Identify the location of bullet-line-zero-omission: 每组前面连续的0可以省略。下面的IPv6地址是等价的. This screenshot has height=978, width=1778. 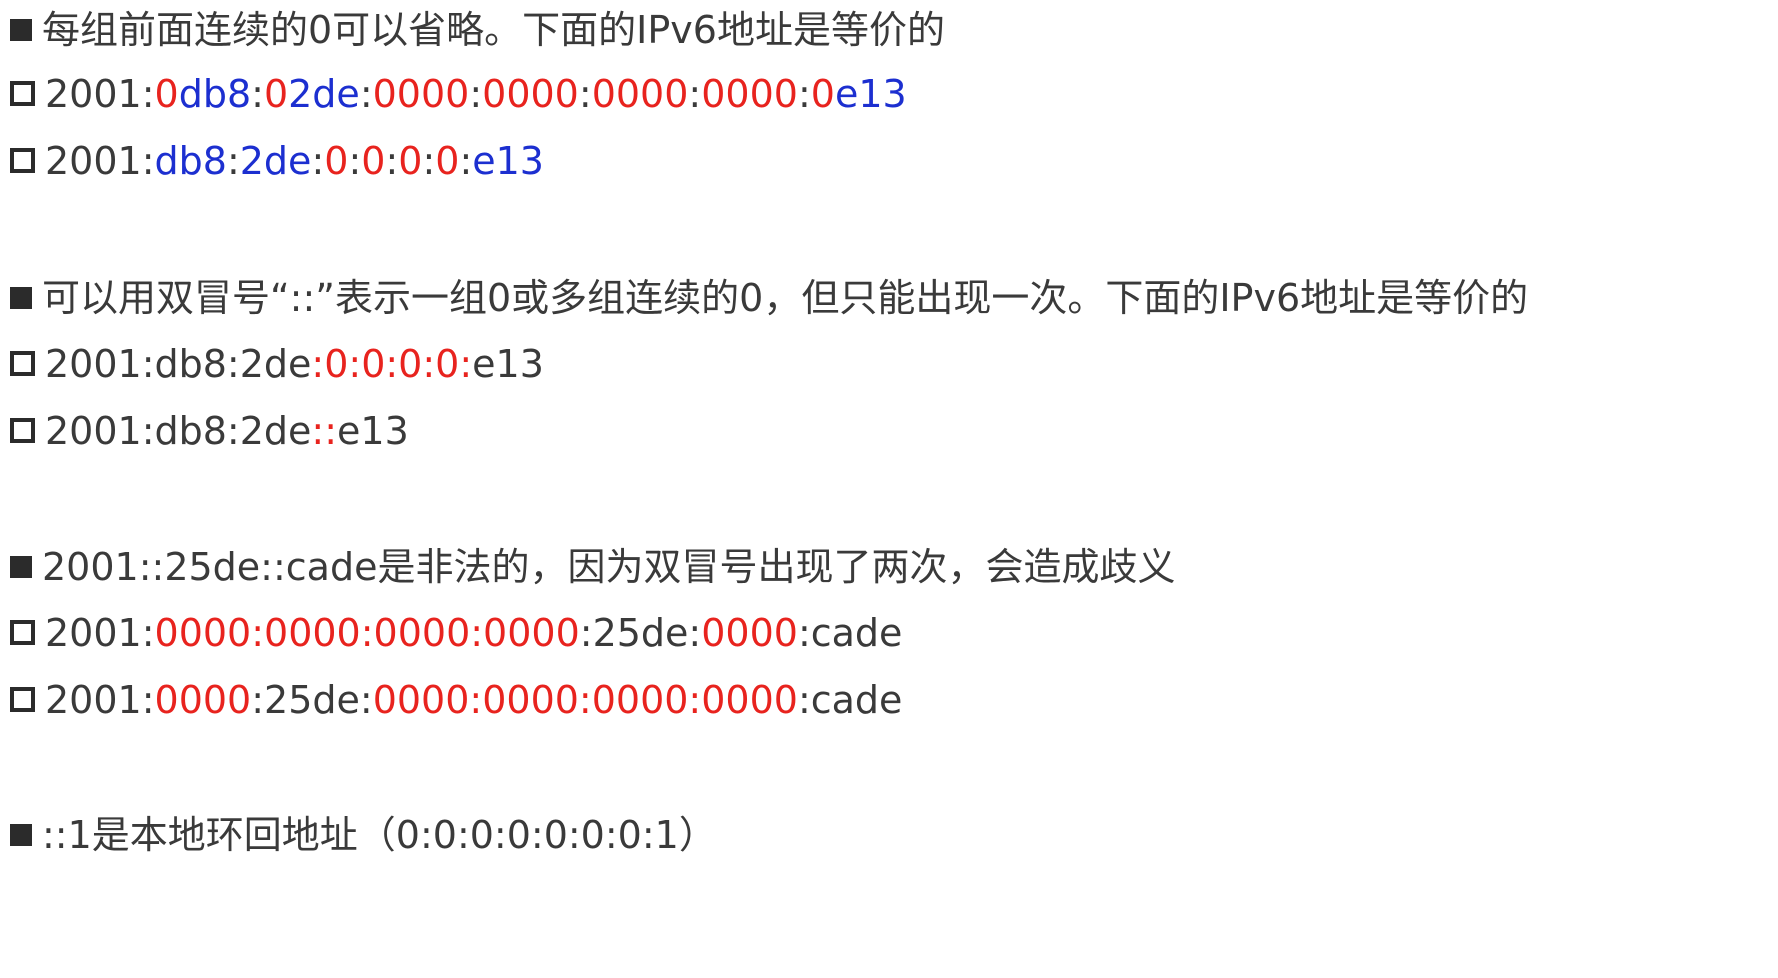
(477, 30).